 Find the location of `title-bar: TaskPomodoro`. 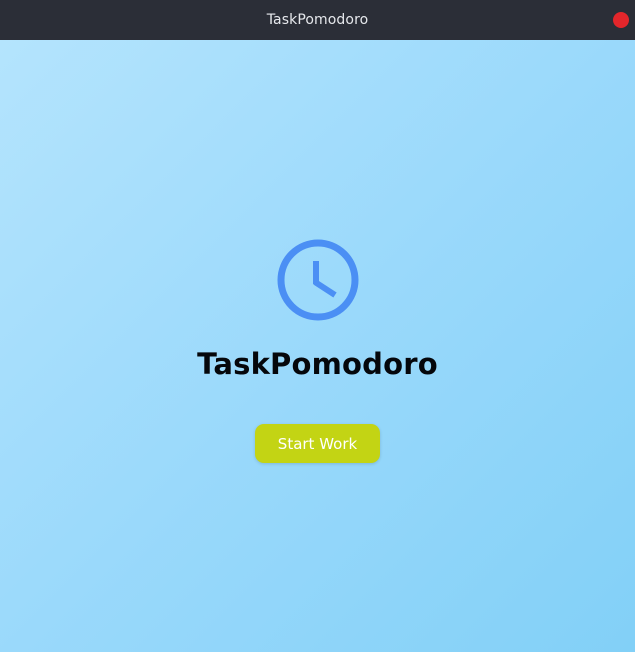

title-bar: TaskPomodoro is located at coordinates (317, 20).